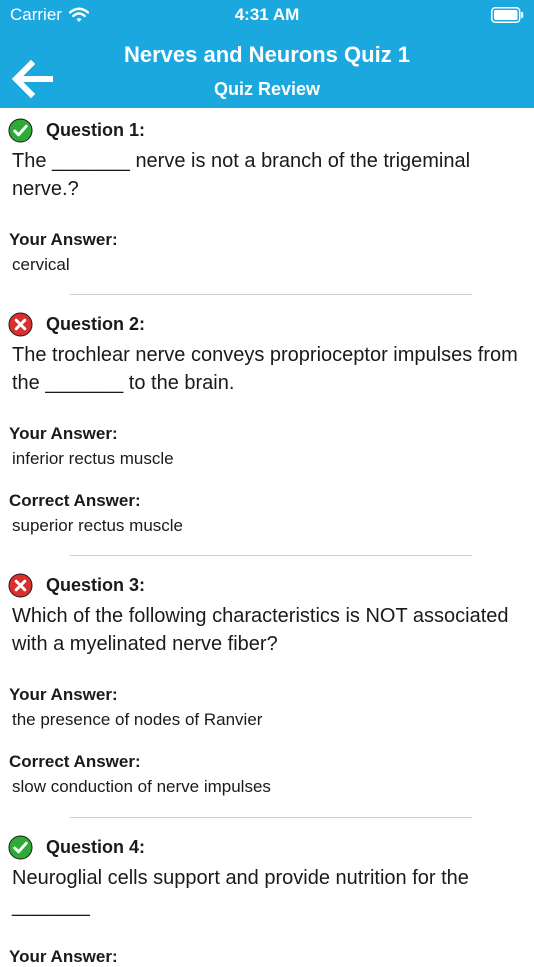 This screenshot has width=534, height=967. Describe the element at coordinates (41, 264) in the screenshot. I see `your-answer-value: cervical` at that location.